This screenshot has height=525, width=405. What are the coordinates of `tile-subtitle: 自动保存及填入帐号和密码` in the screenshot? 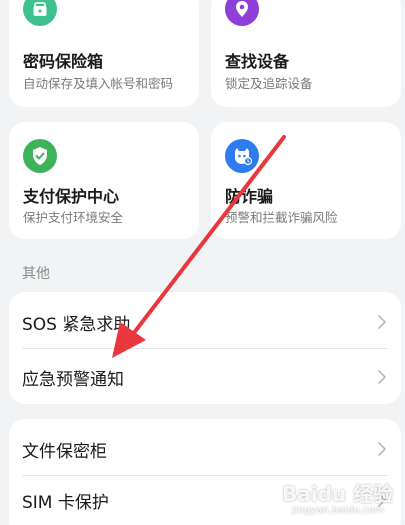 It's located at (98, 83).